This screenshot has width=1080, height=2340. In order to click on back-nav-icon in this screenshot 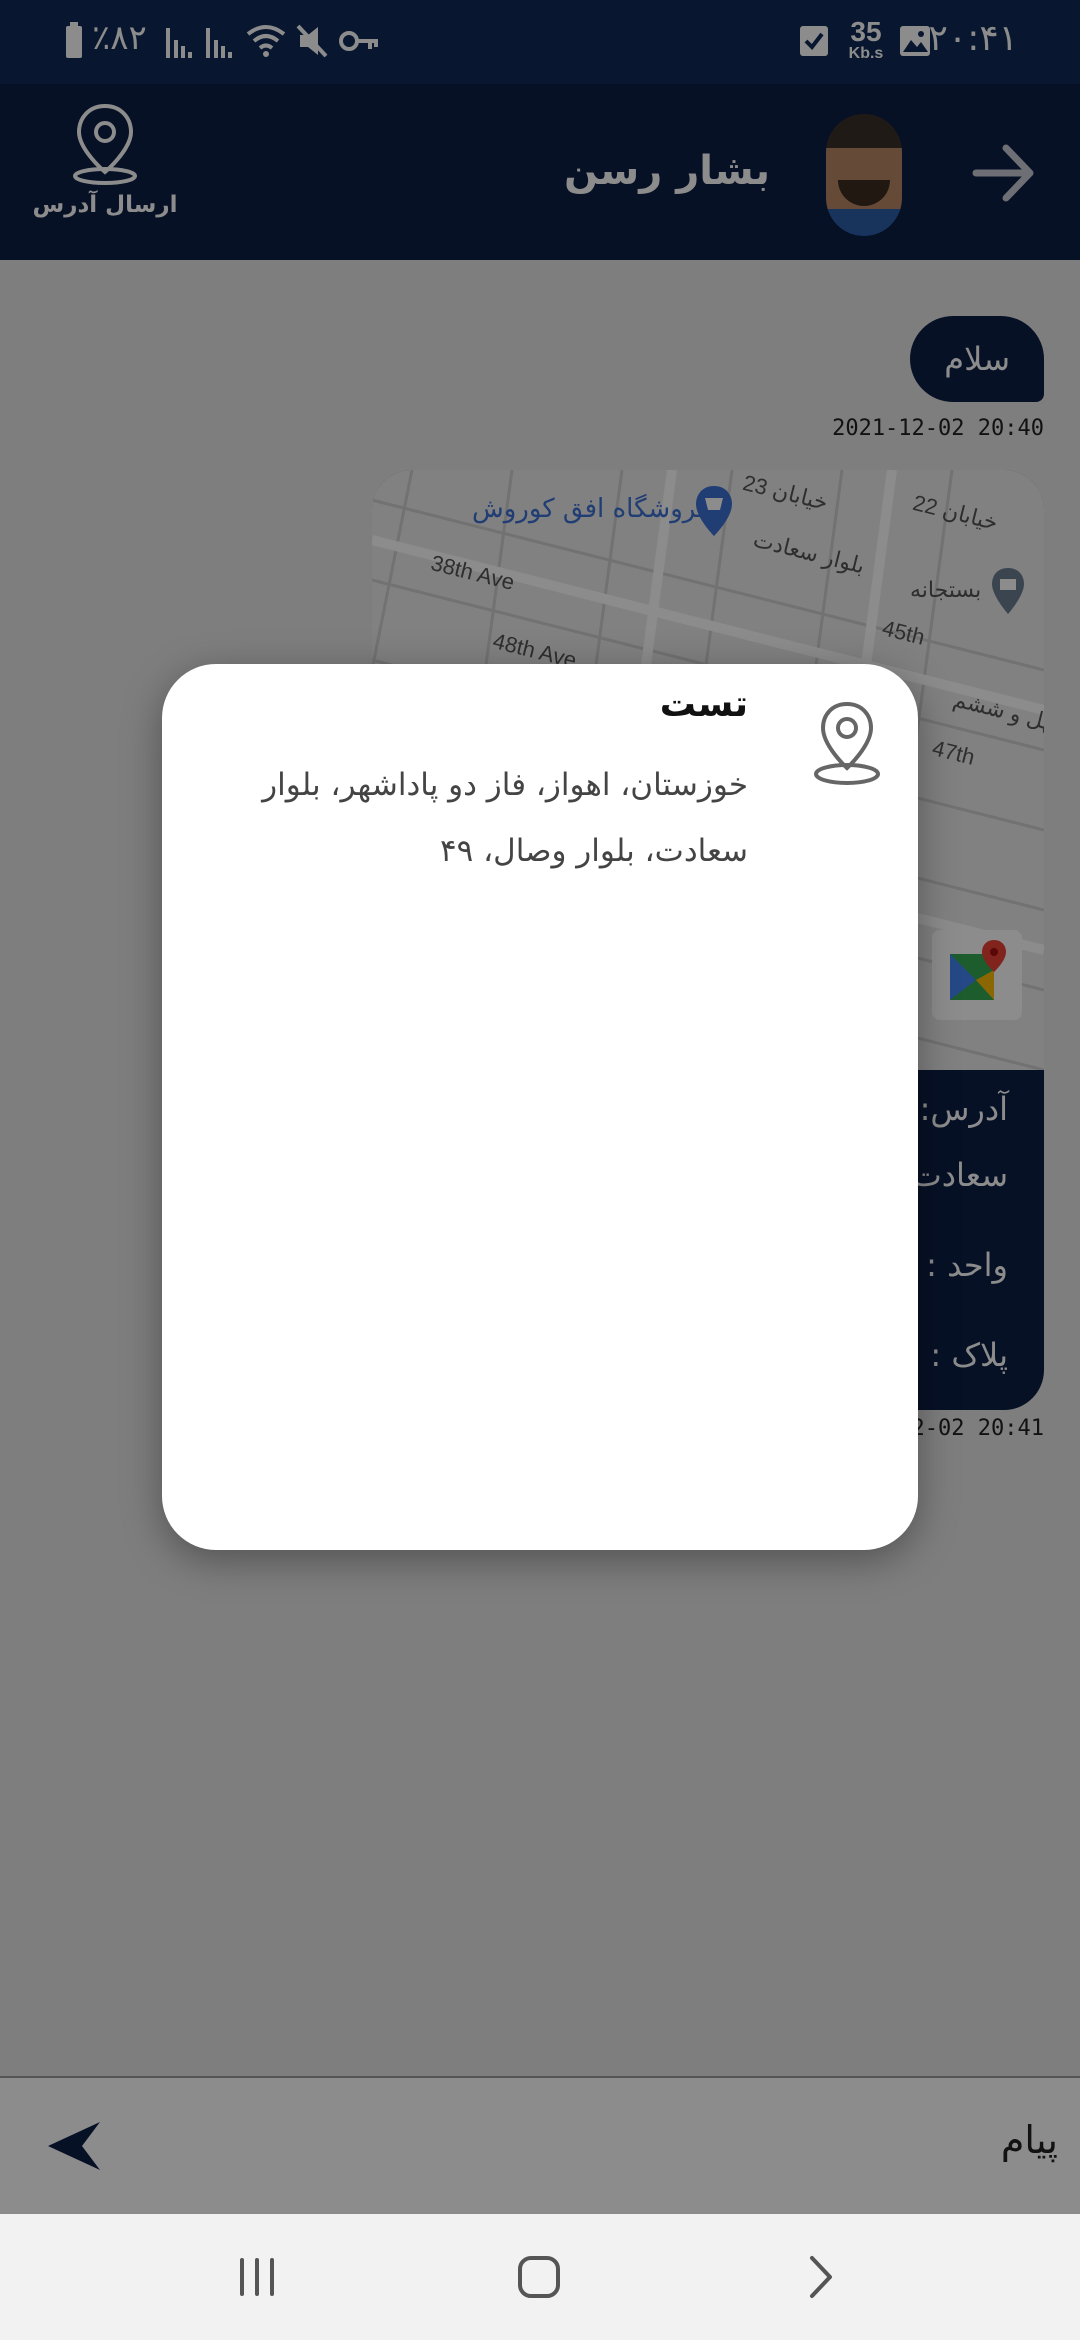, I will do `click(821, 2277)`.